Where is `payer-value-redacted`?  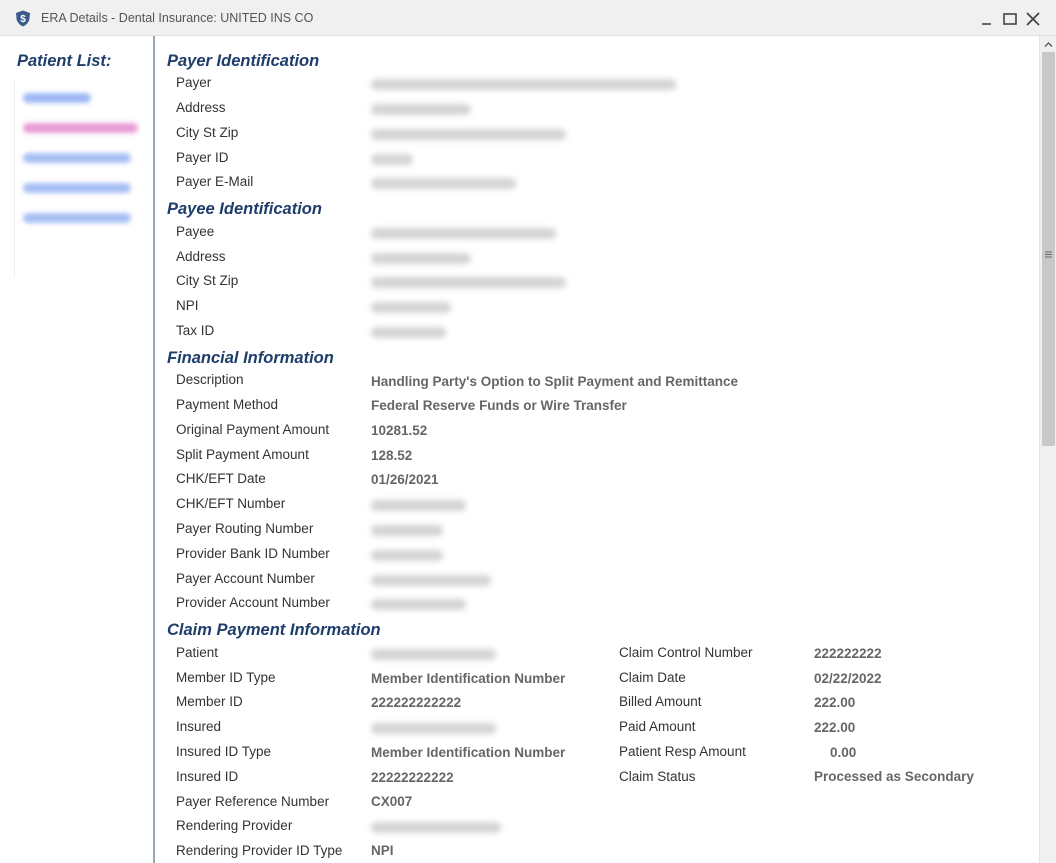 payer-value-redacted is located at coordinates (523, 84).